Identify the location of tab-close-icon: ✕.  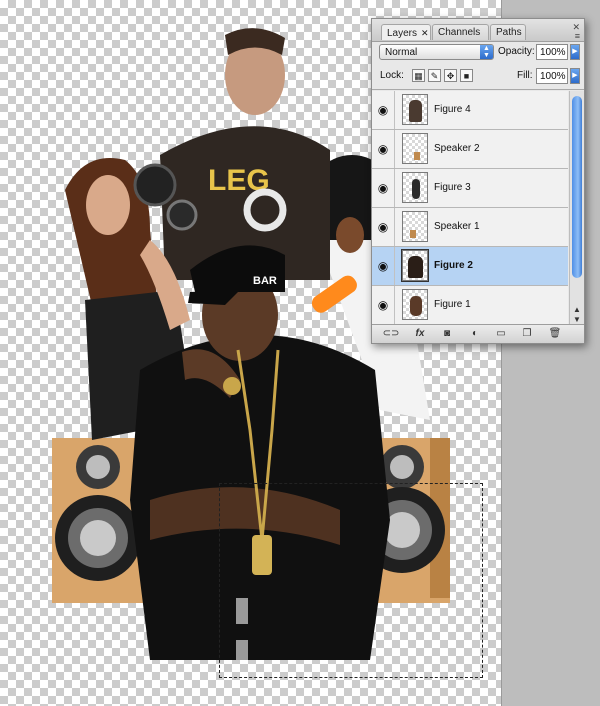
(425, 33).